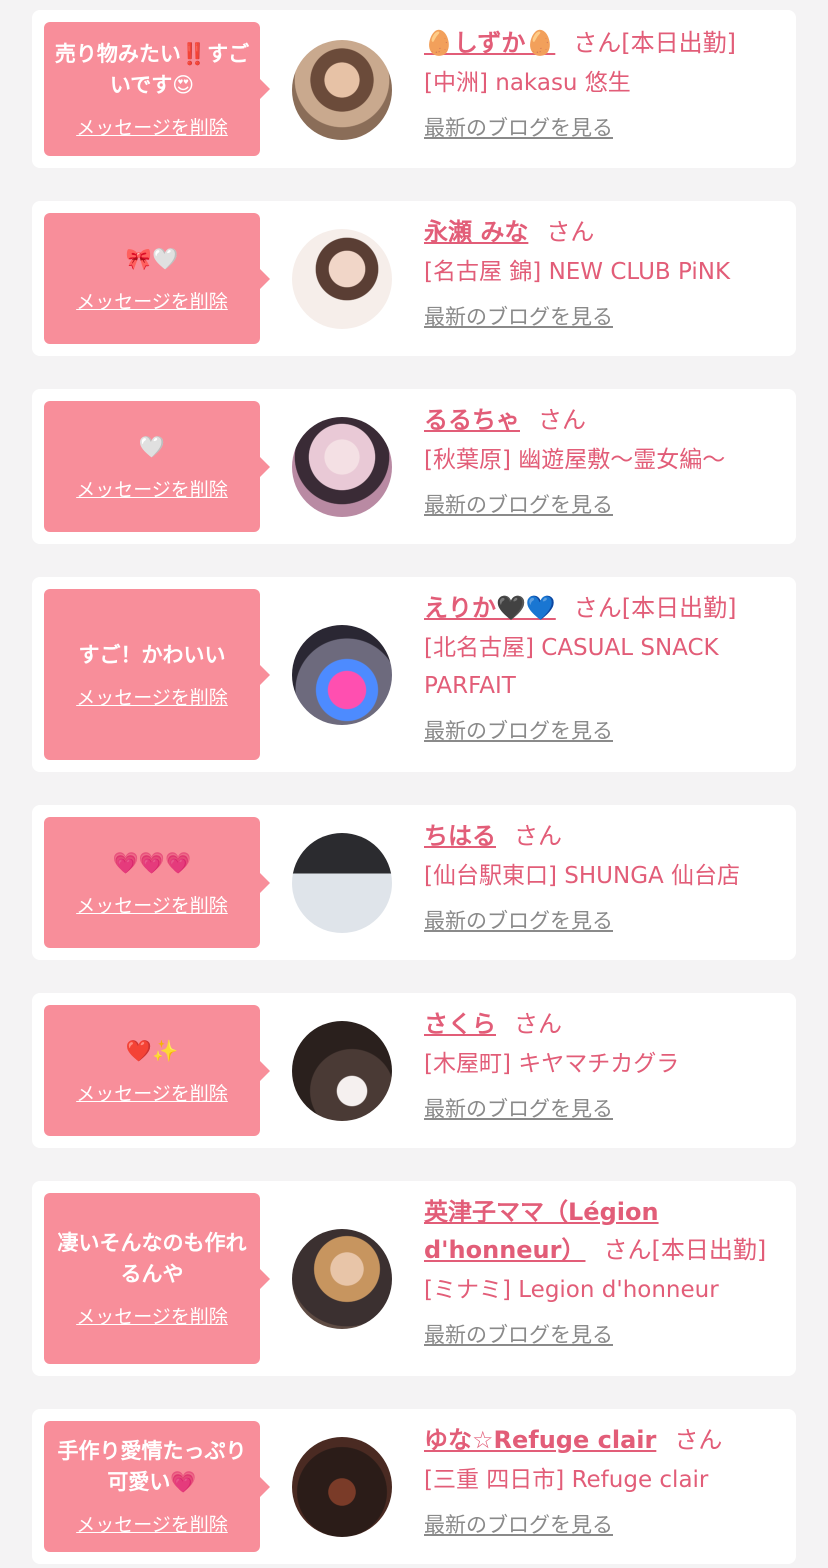 This screenshot has height=1568, width=828. I want to click on message-bubble: 手作り愛情たっぷり可愛い💗 メッセージを削除, so click(157, 1486).